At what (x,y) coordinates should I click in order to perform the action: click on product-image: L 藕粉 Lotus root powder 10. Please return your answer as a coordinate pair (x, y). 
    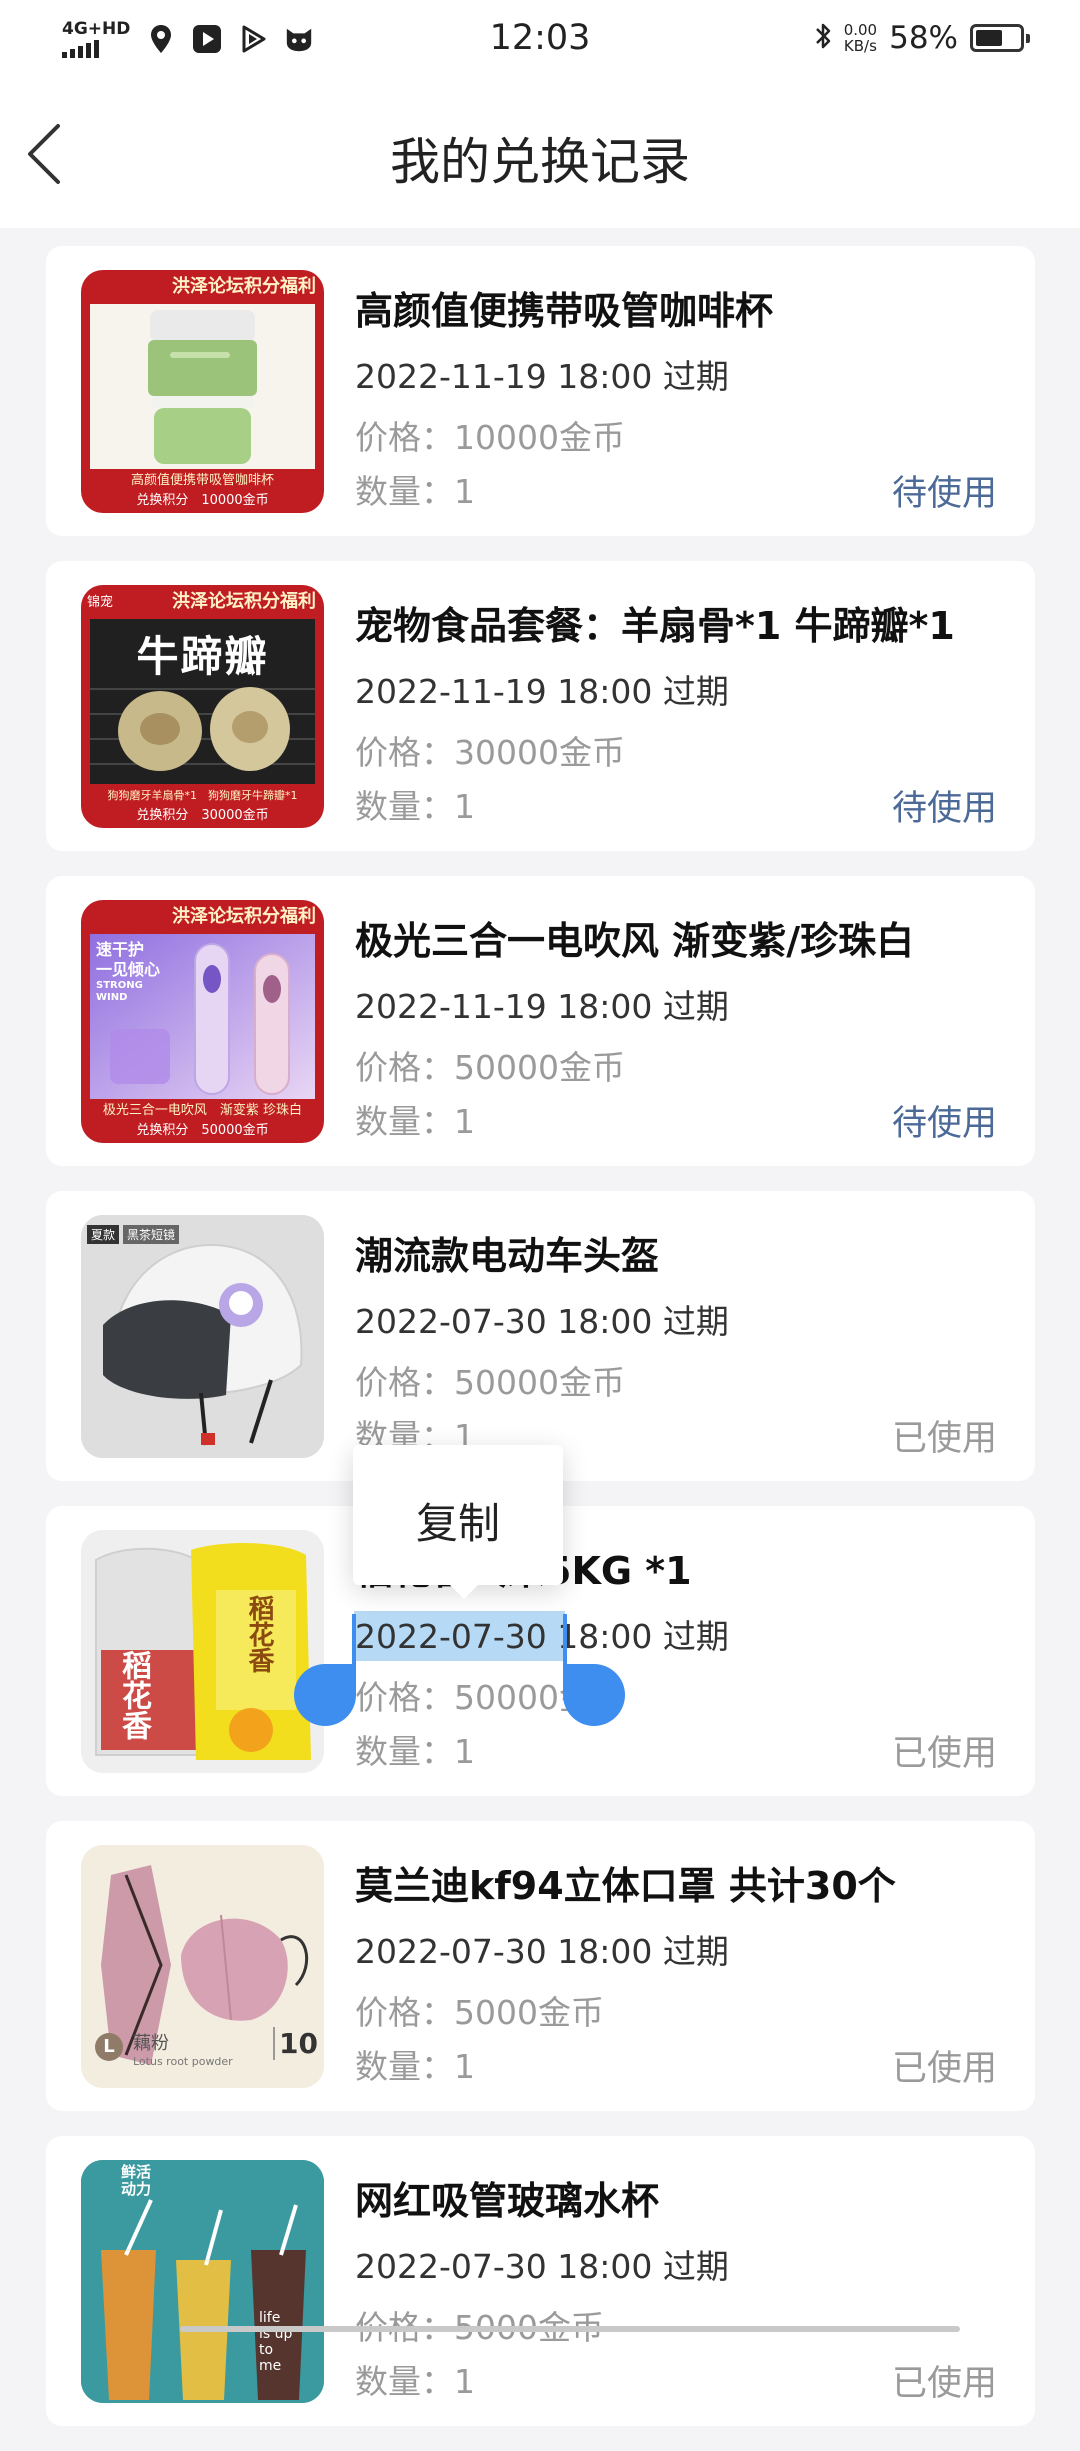
    Looking at the image, I should click on (202, 1966).